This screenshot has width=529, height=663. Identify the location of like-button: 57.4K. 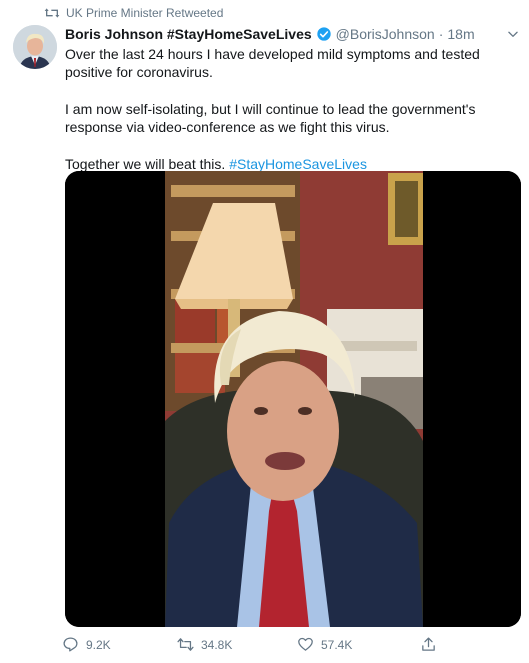
(358, 644).